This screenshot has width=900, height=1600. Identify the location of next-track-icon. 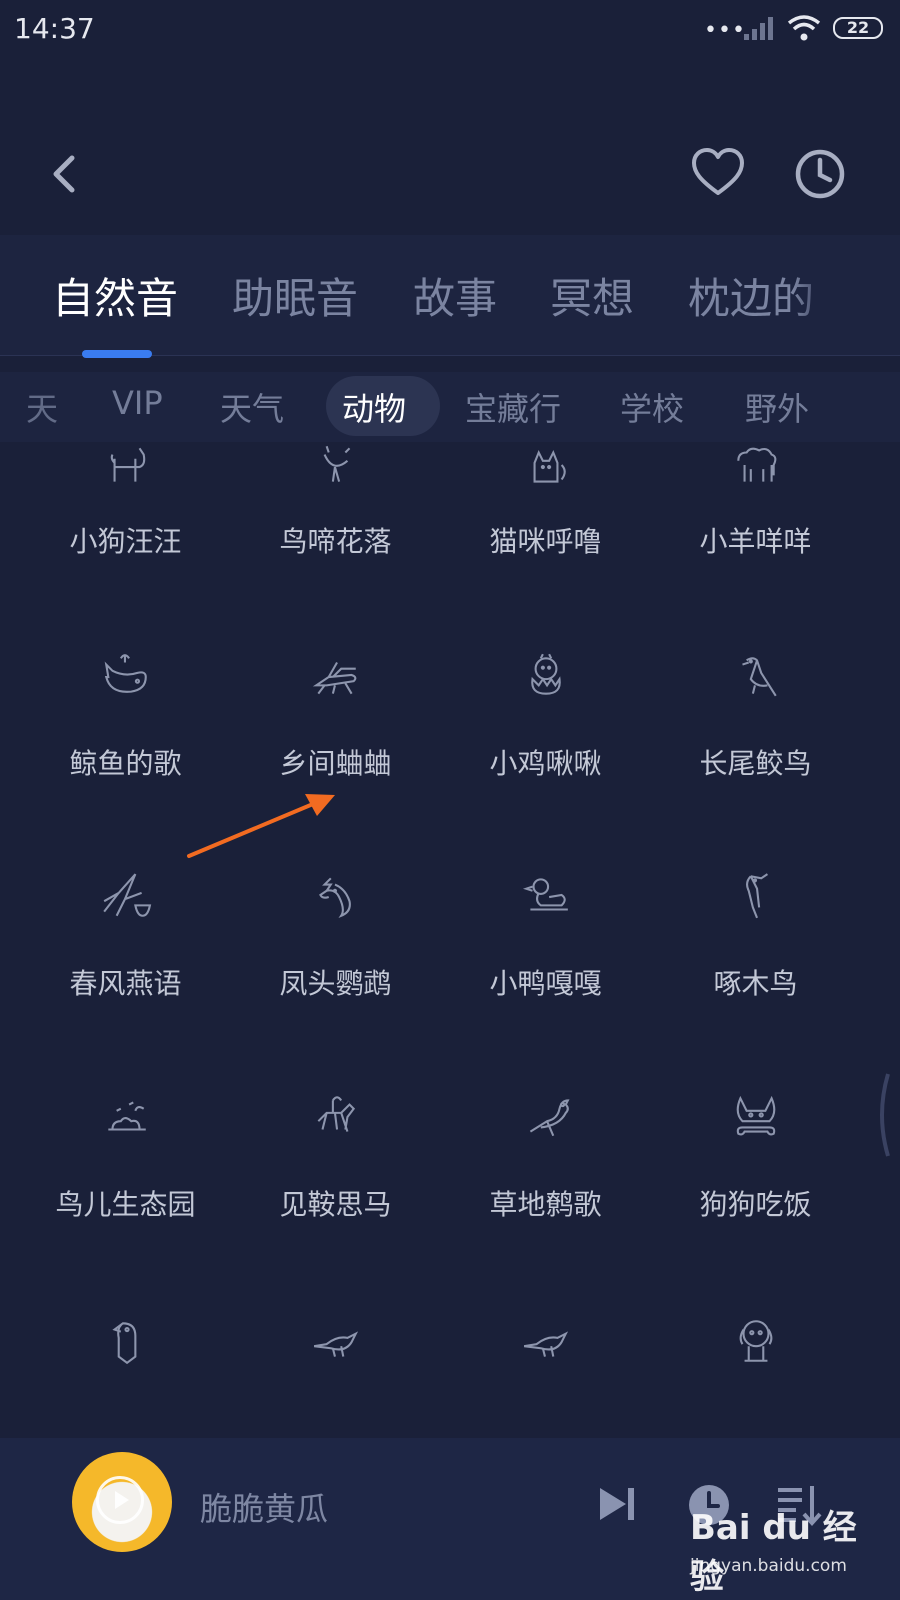
(618, 1504).